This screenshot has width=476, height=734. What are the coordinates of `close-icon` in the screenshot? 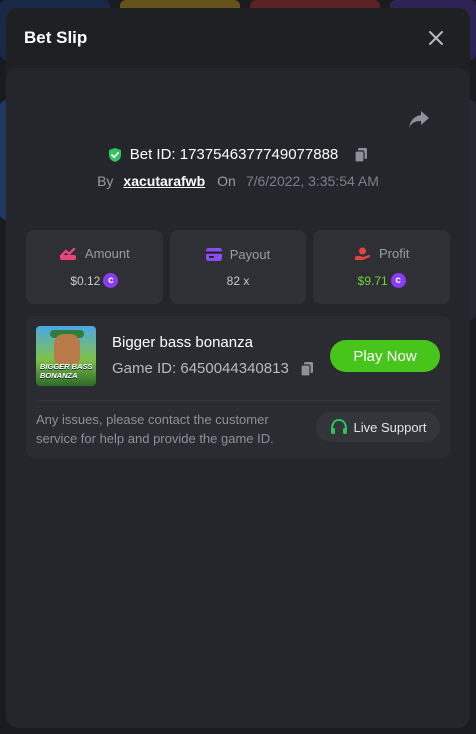 It's located at (436, 38).